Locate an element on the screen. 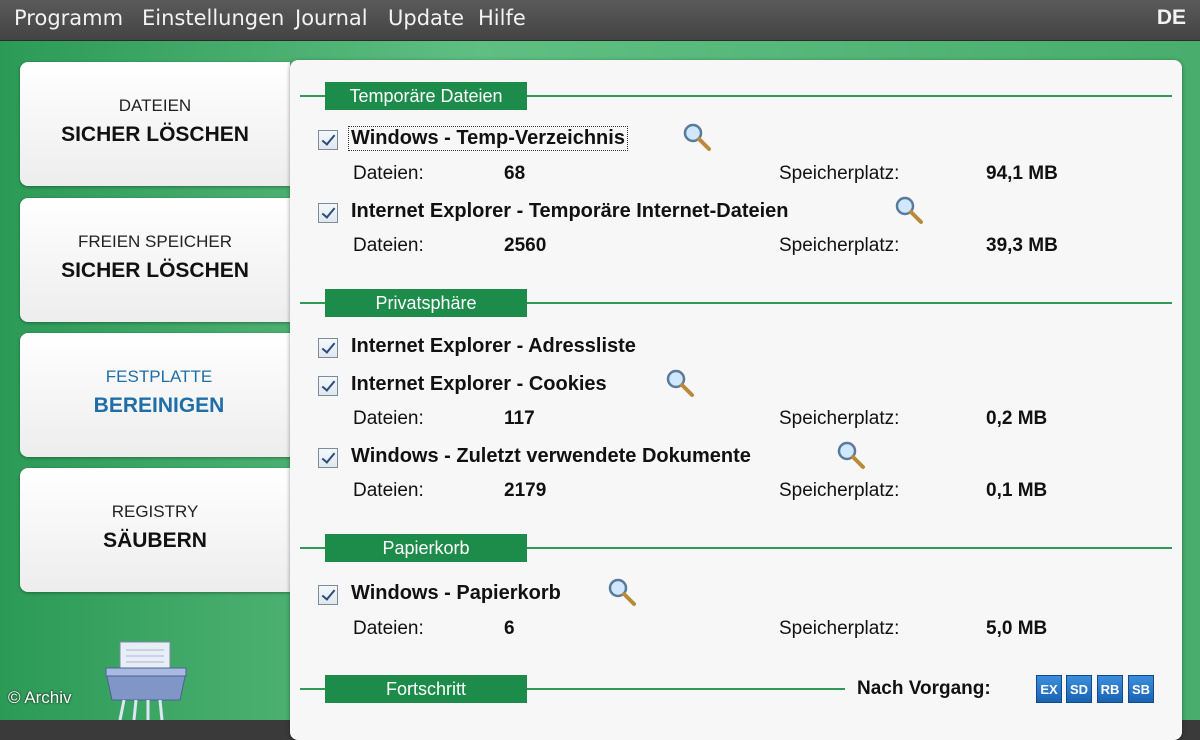  space-value: 94,1 MB is located at coordinates (1022, 173).